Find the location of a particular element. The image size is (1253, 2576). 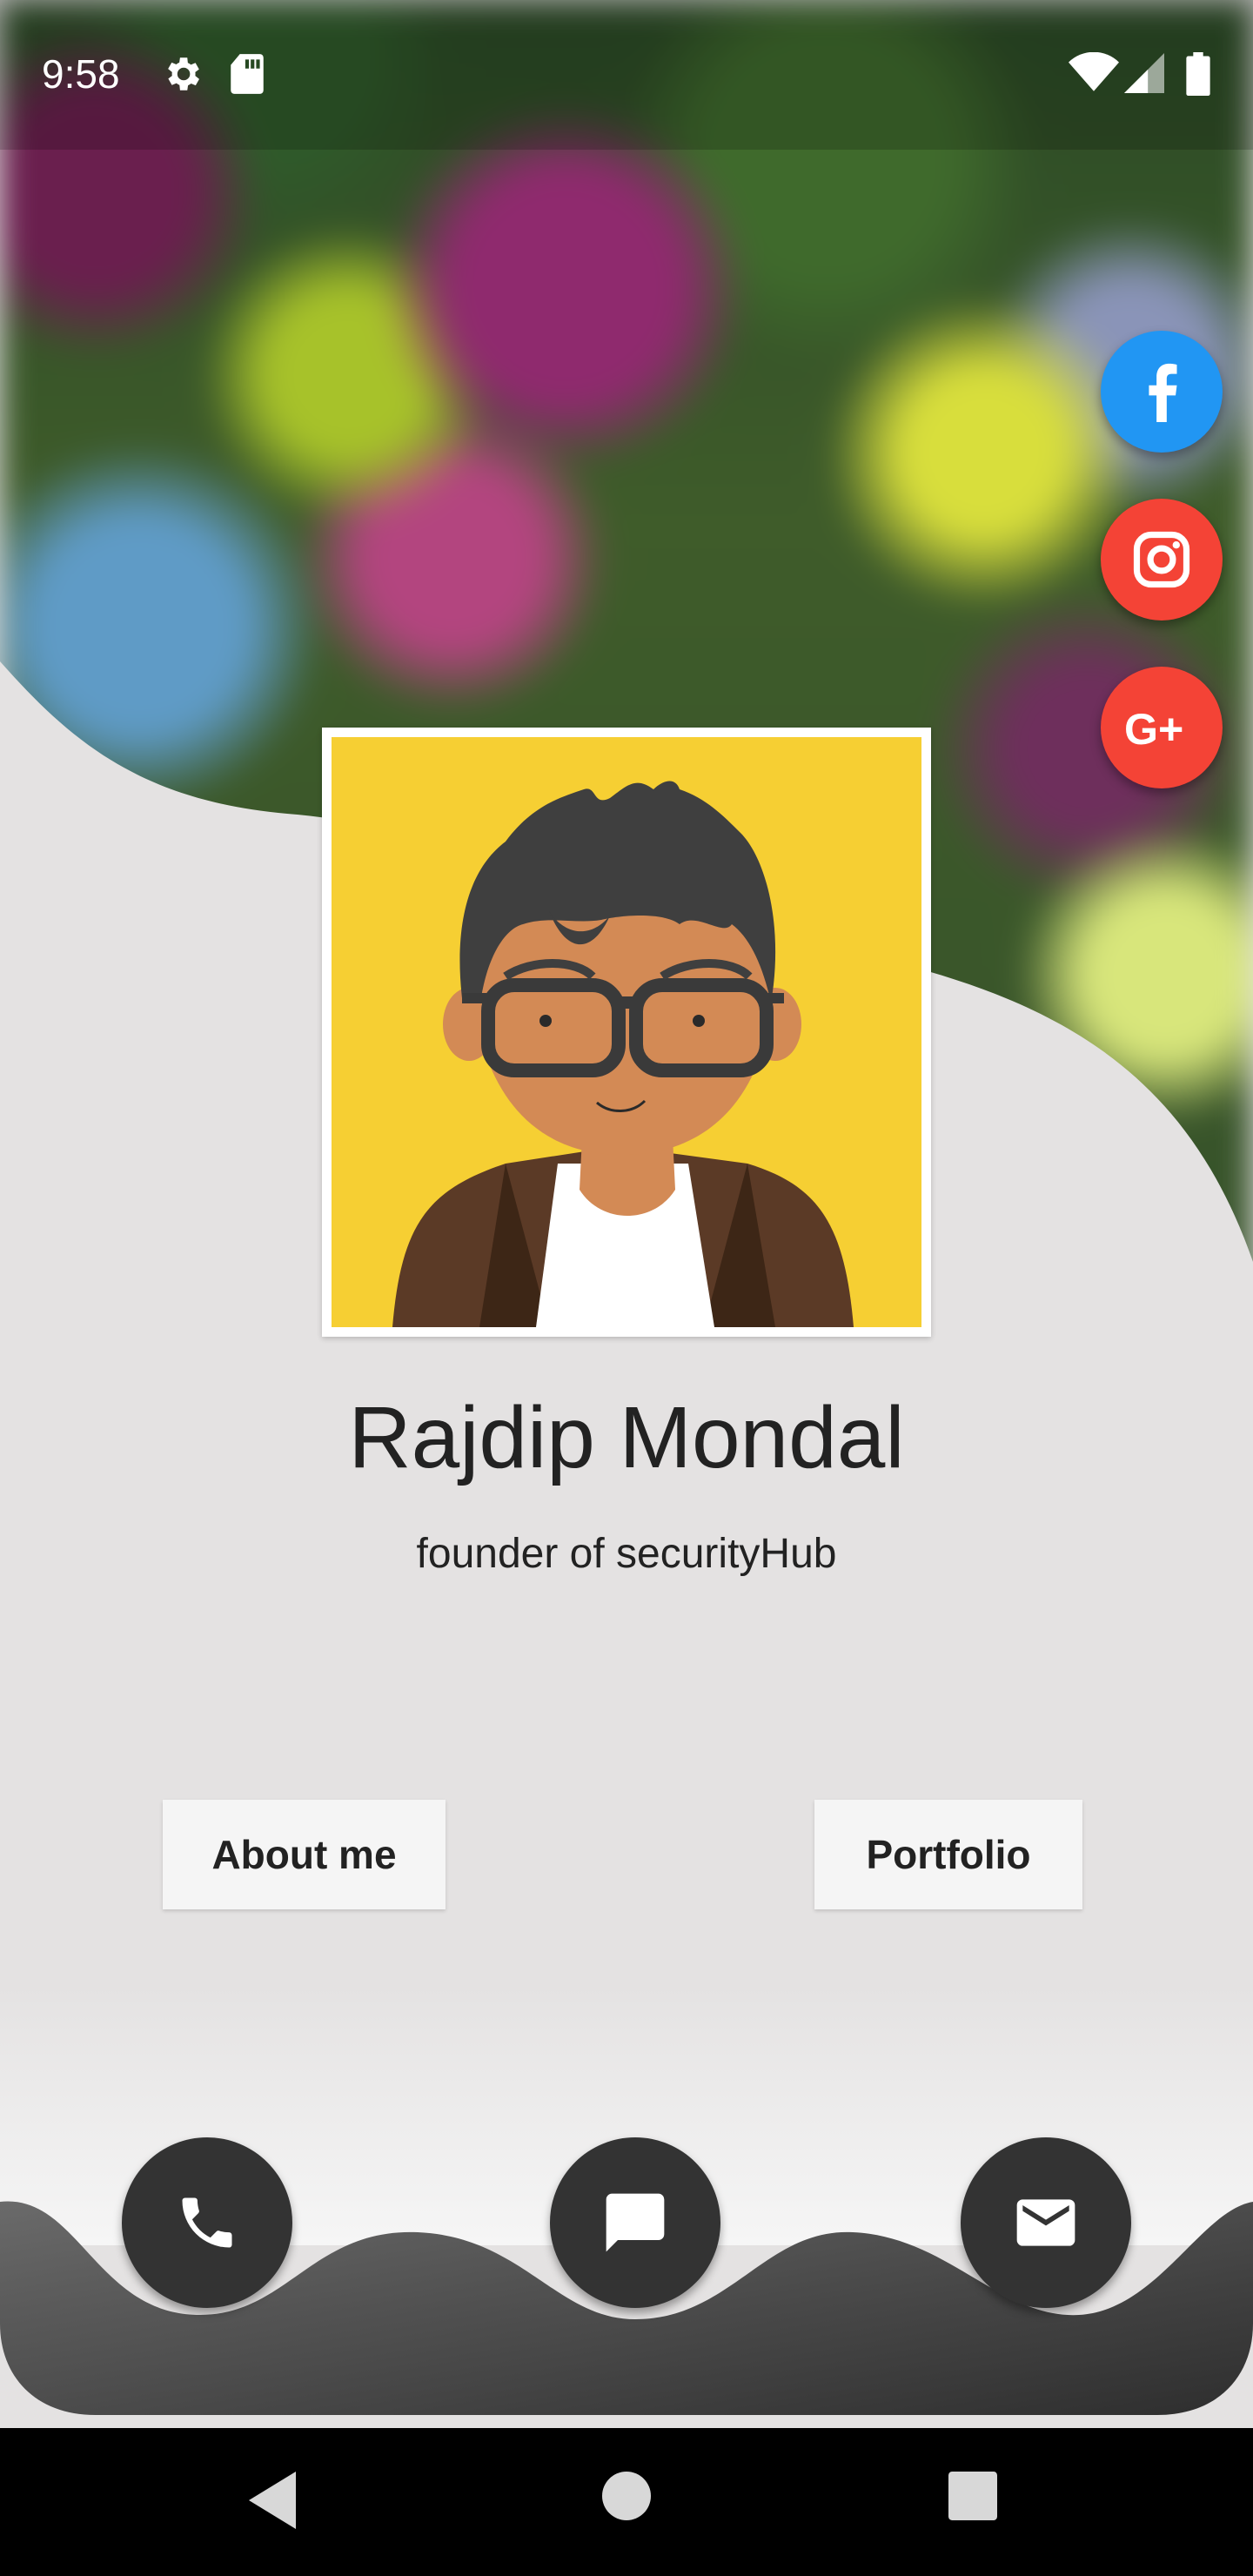

instagram-button is located at coordinates (1162, 560).